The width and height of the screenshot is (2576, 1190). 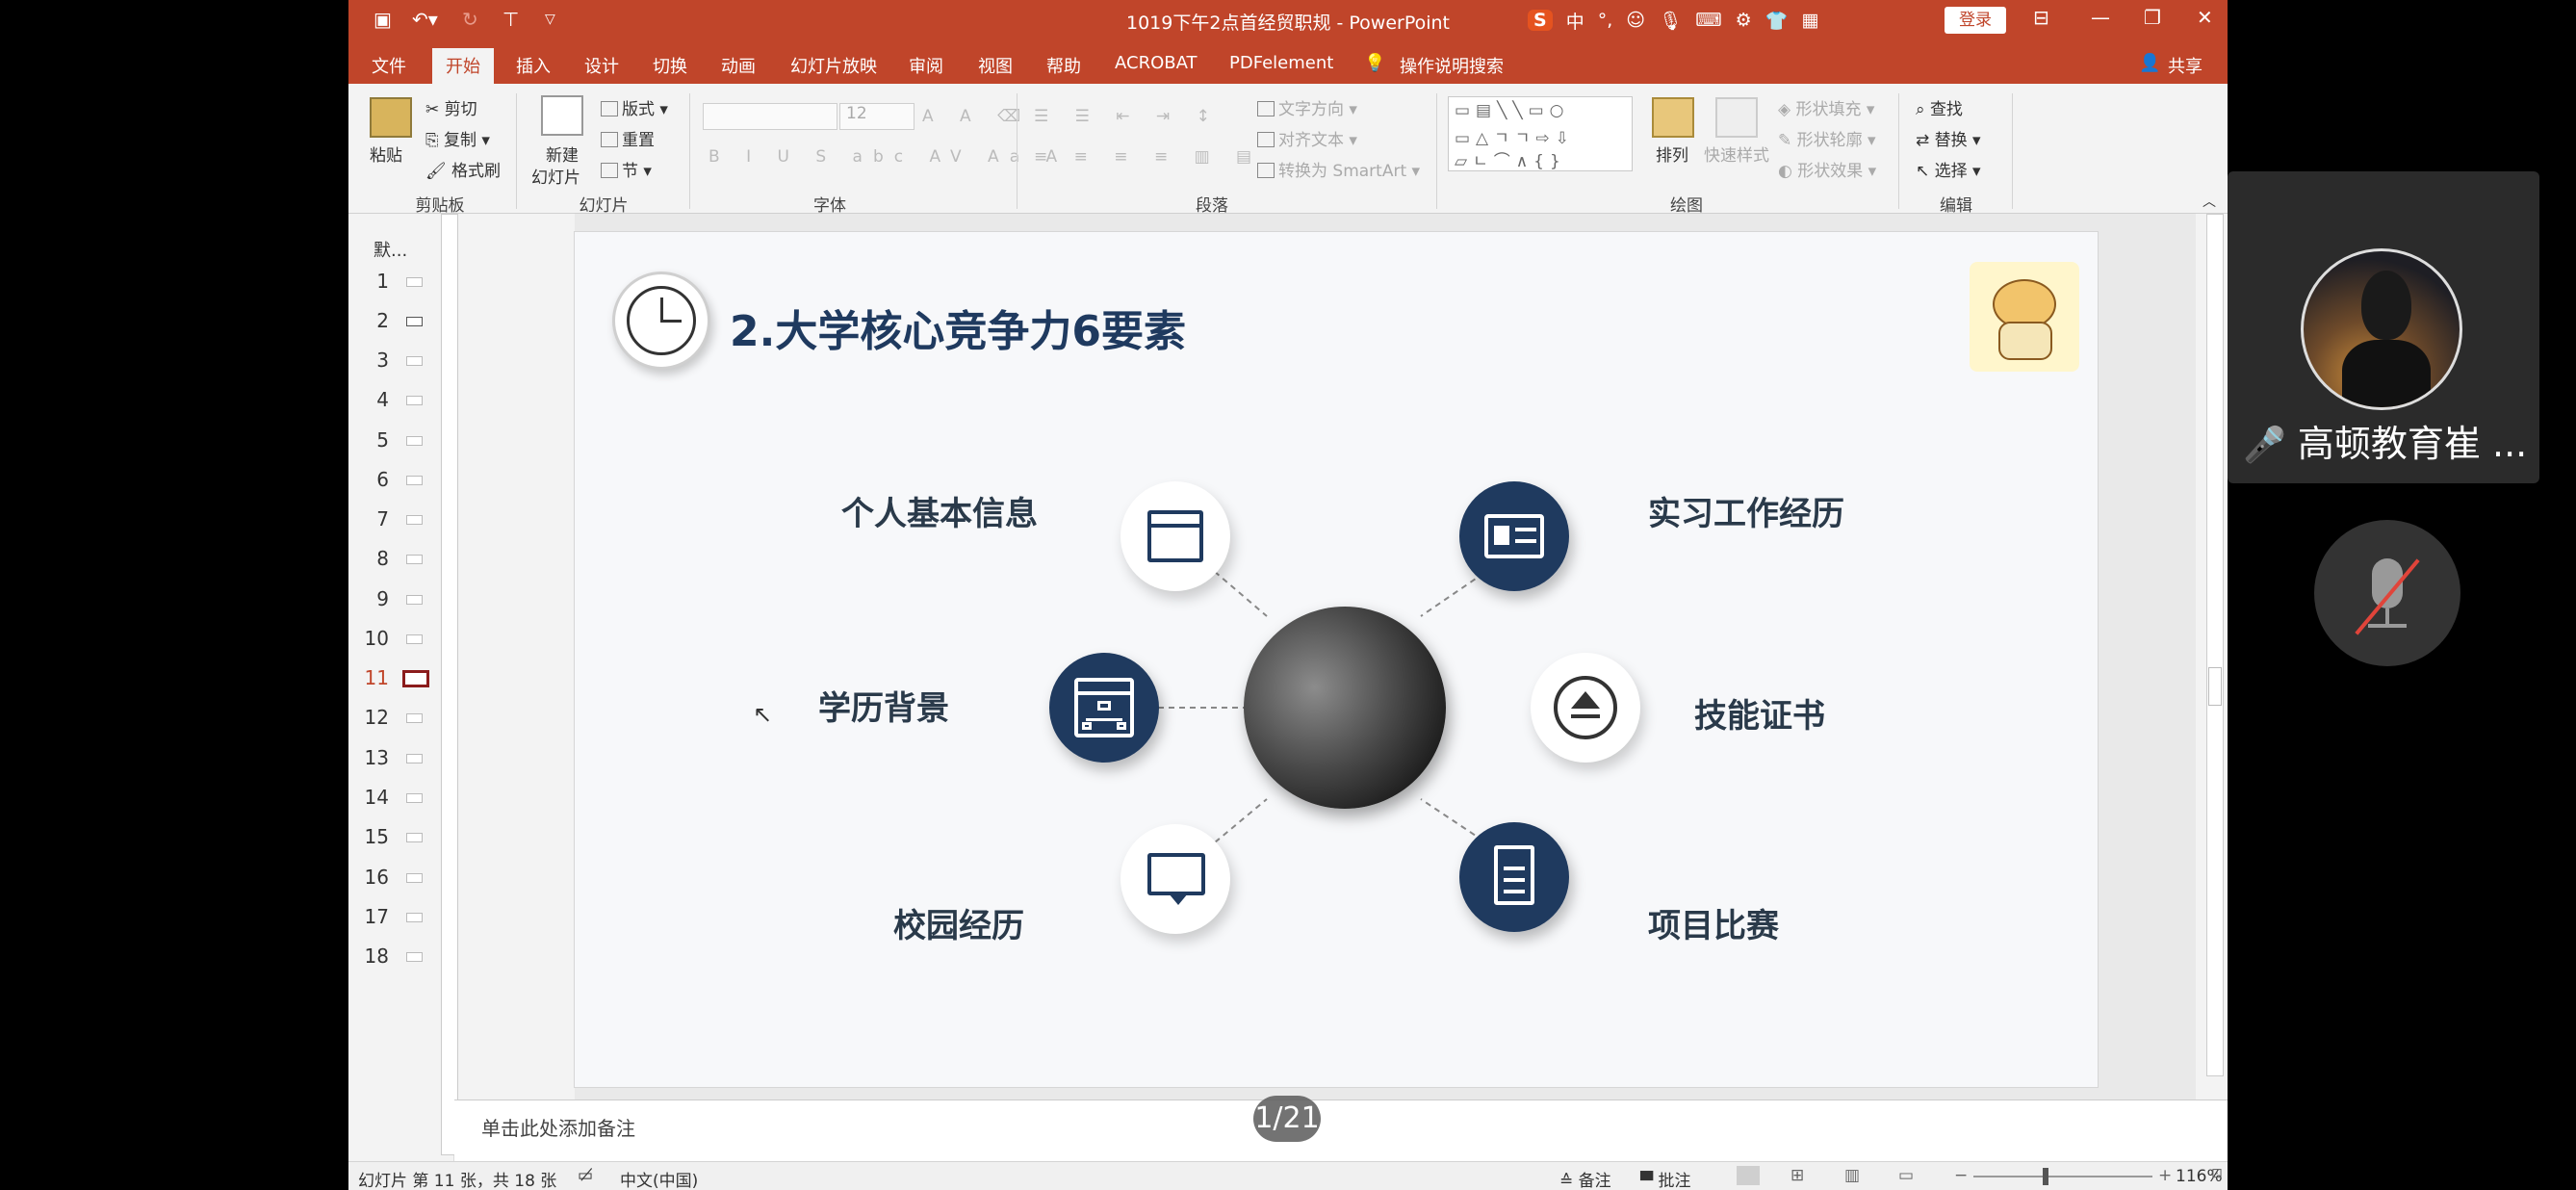 I want to click on zoom-slider-thumb, so click(x=2045, y=1177).